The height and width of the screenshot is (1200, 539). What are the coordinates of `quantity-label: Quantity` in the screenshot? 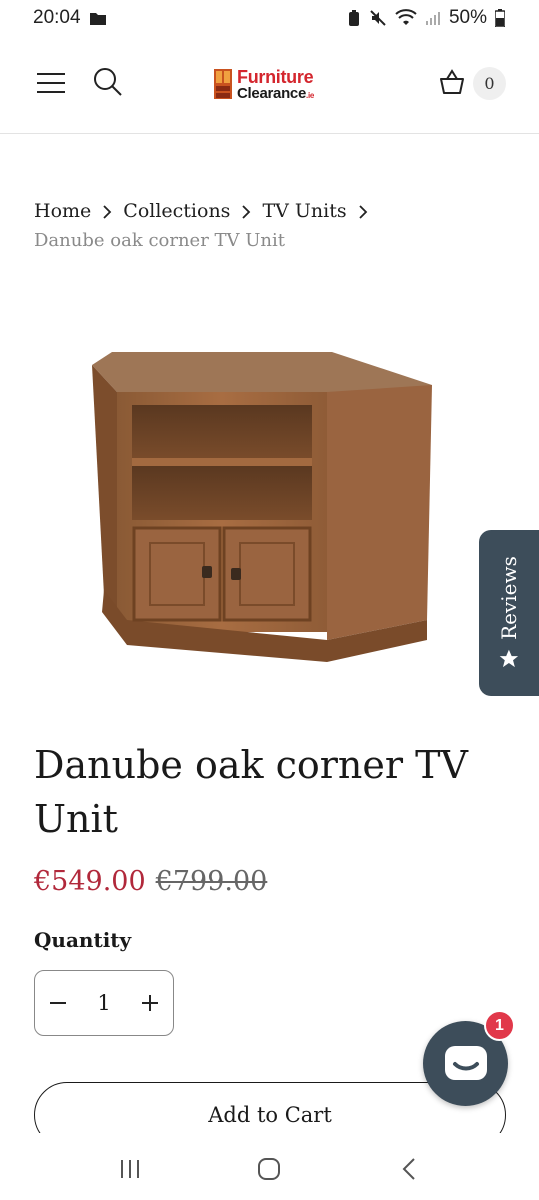 It's located at (83, 940).